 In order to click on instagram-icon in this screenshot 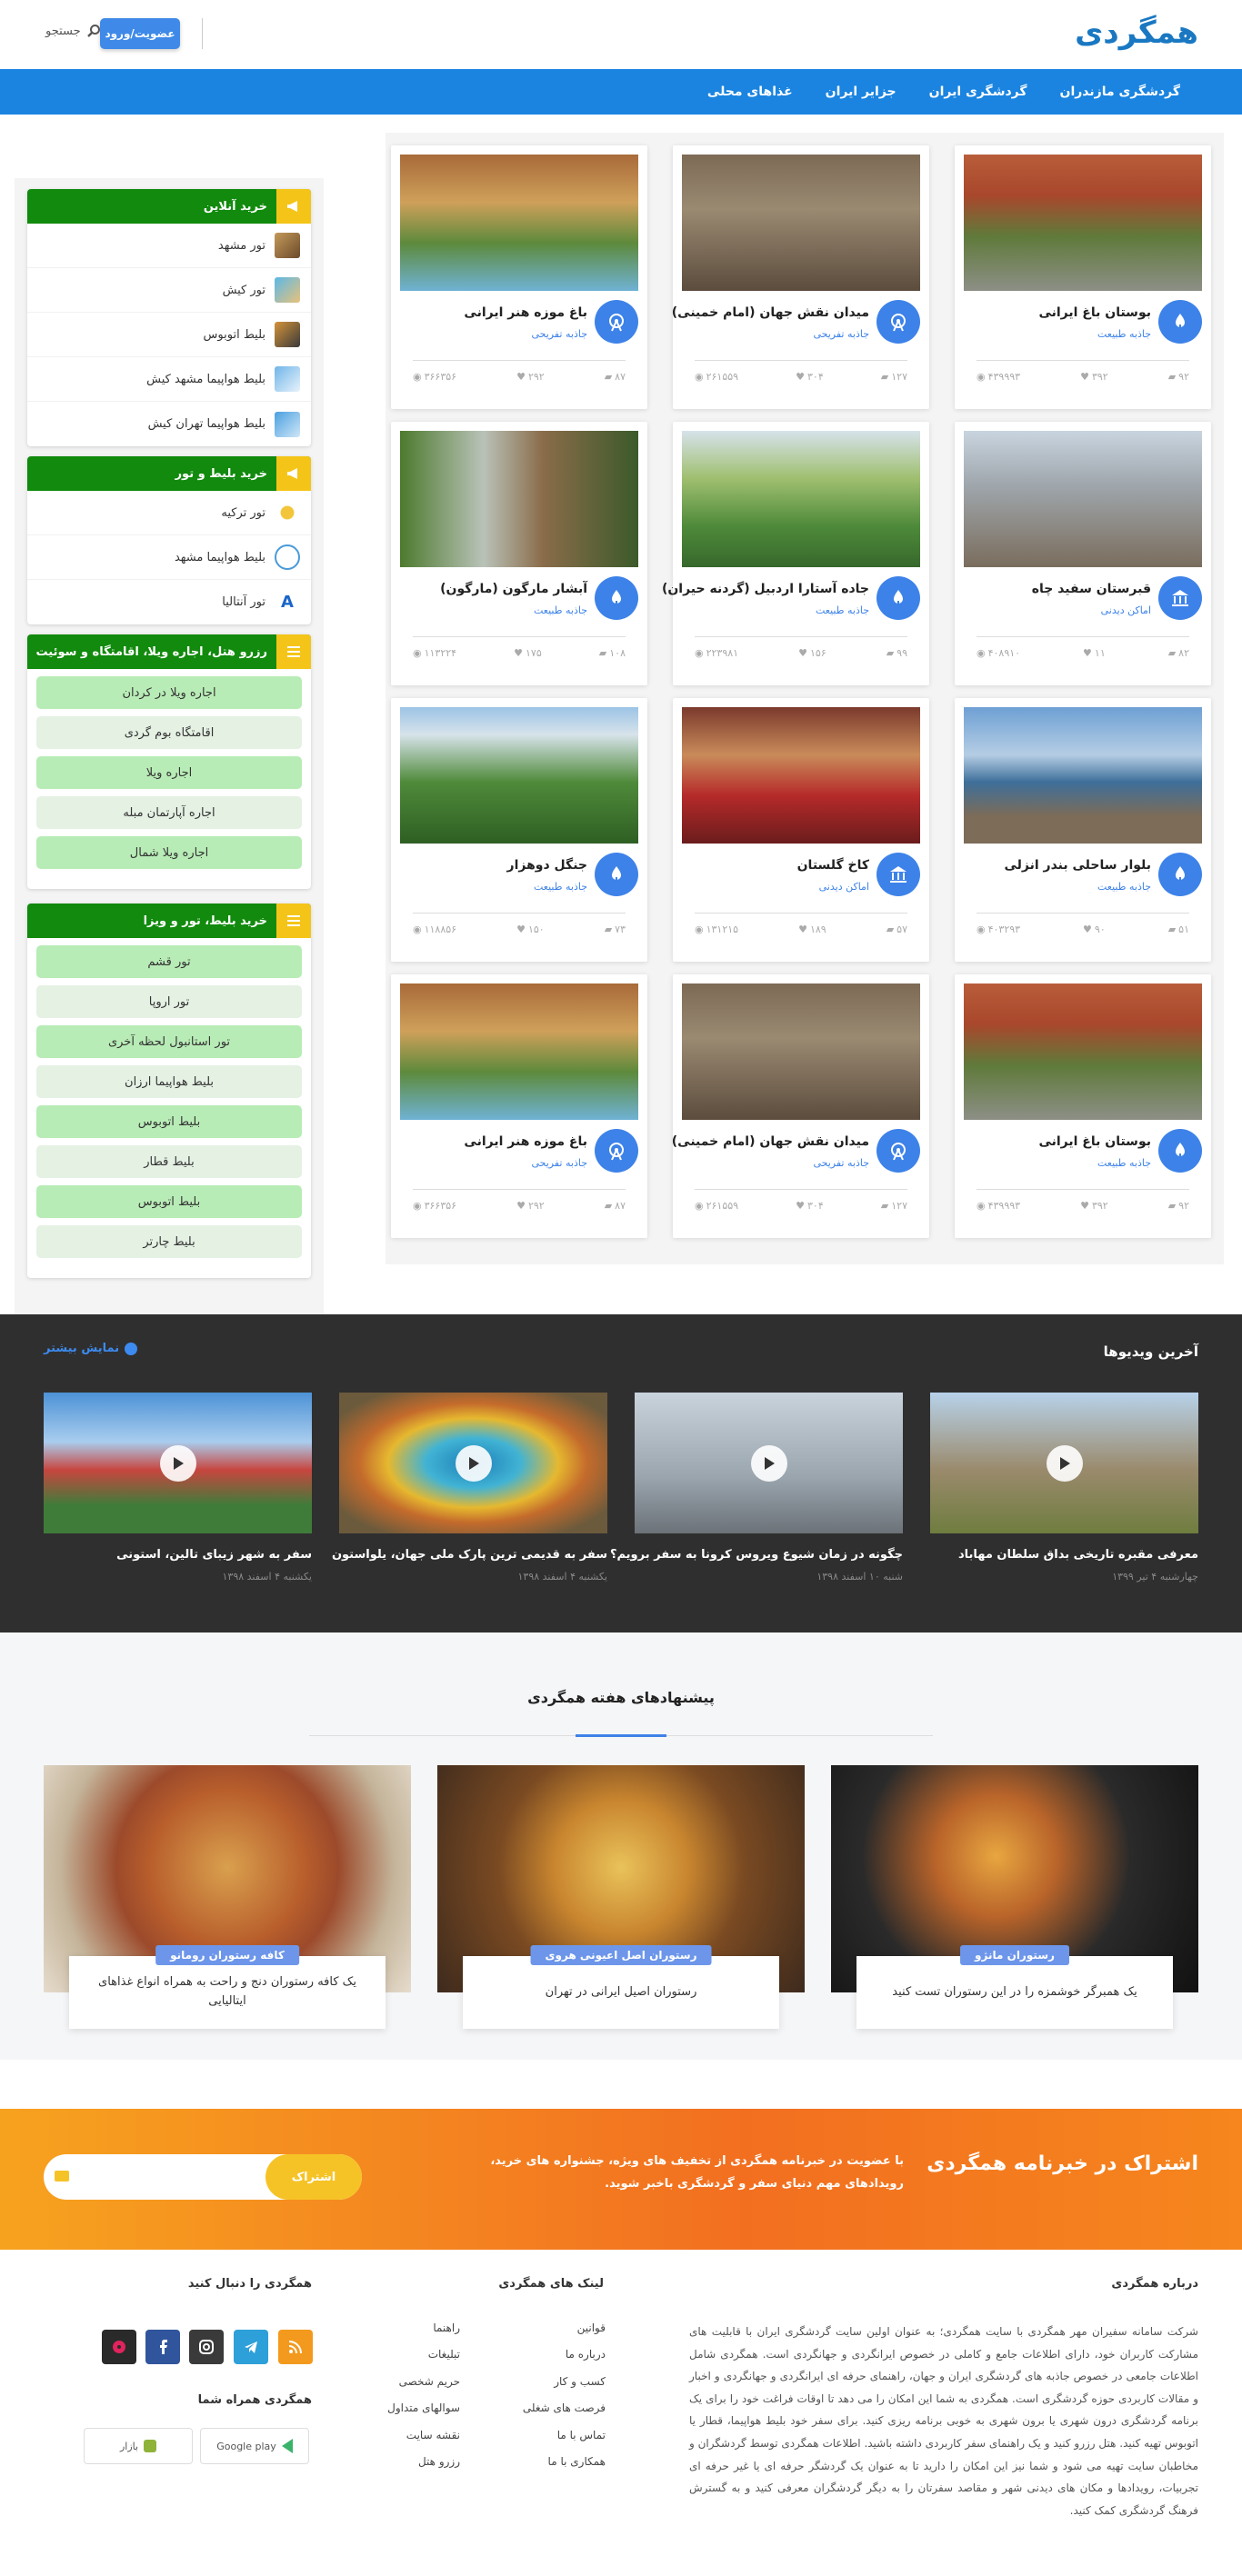, I will do `click(206, 2347)`.